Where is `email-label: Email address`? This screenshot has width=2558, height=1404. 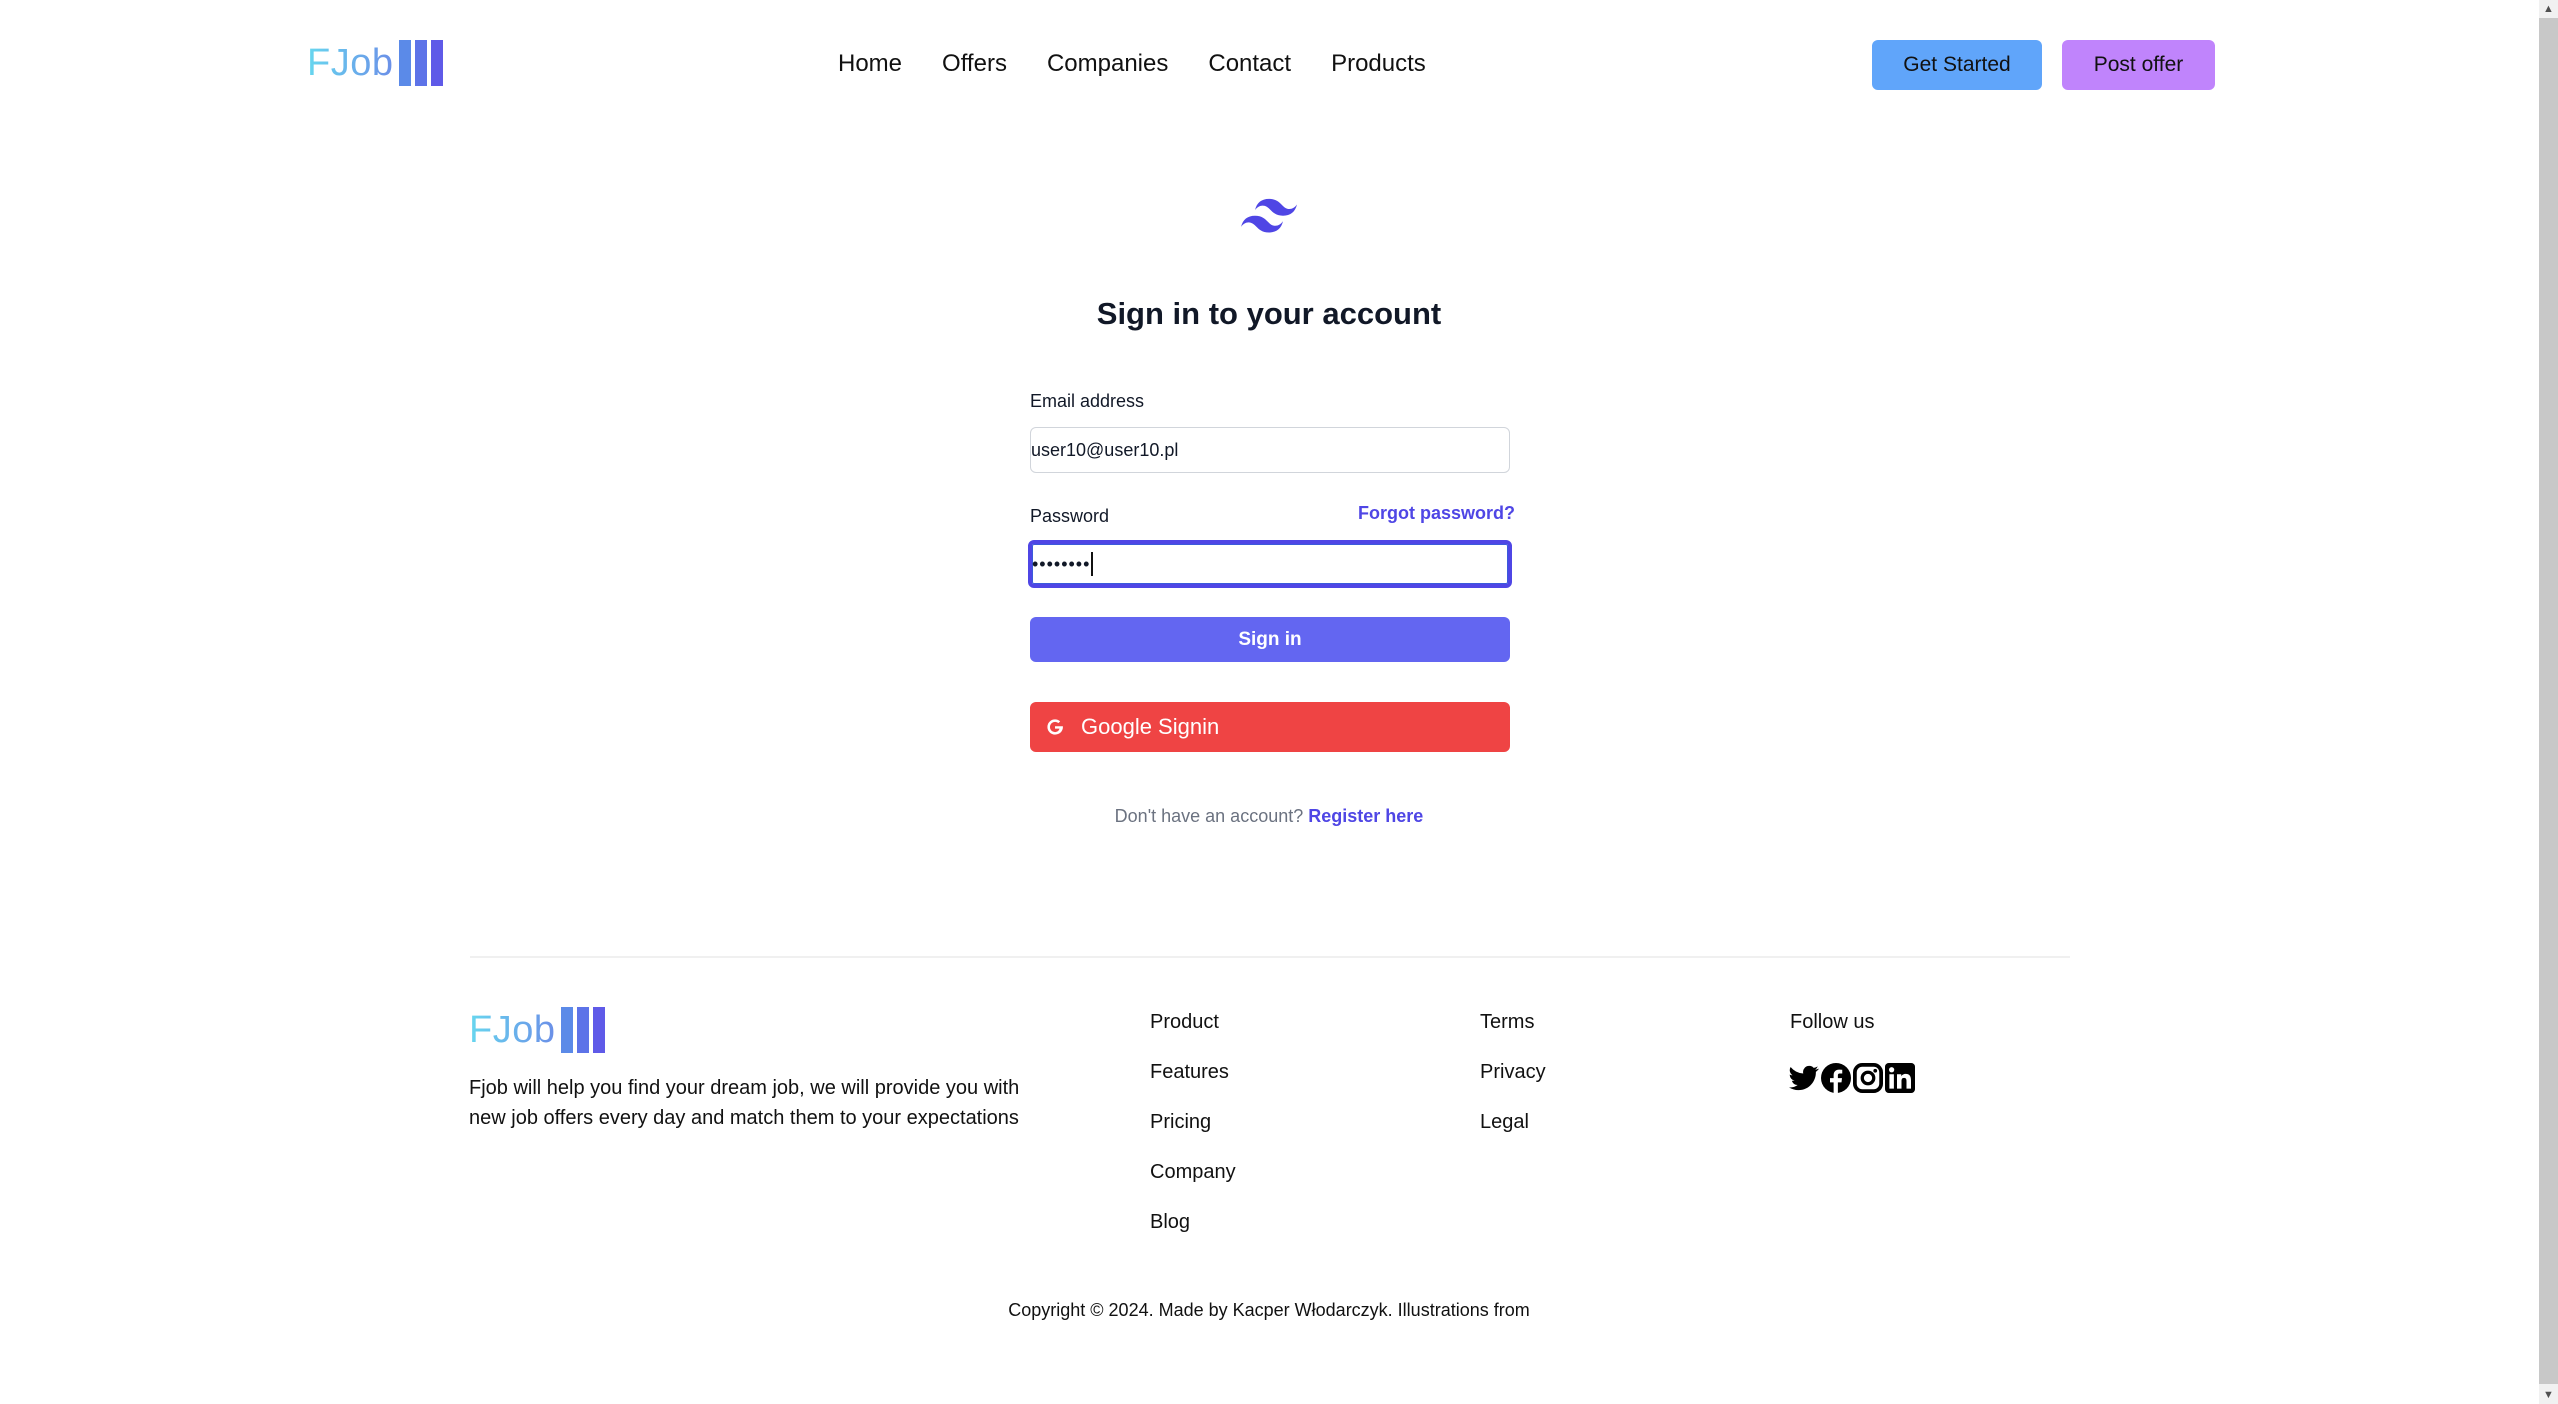 email-label: Email address is located at coordinates (1087, 401).